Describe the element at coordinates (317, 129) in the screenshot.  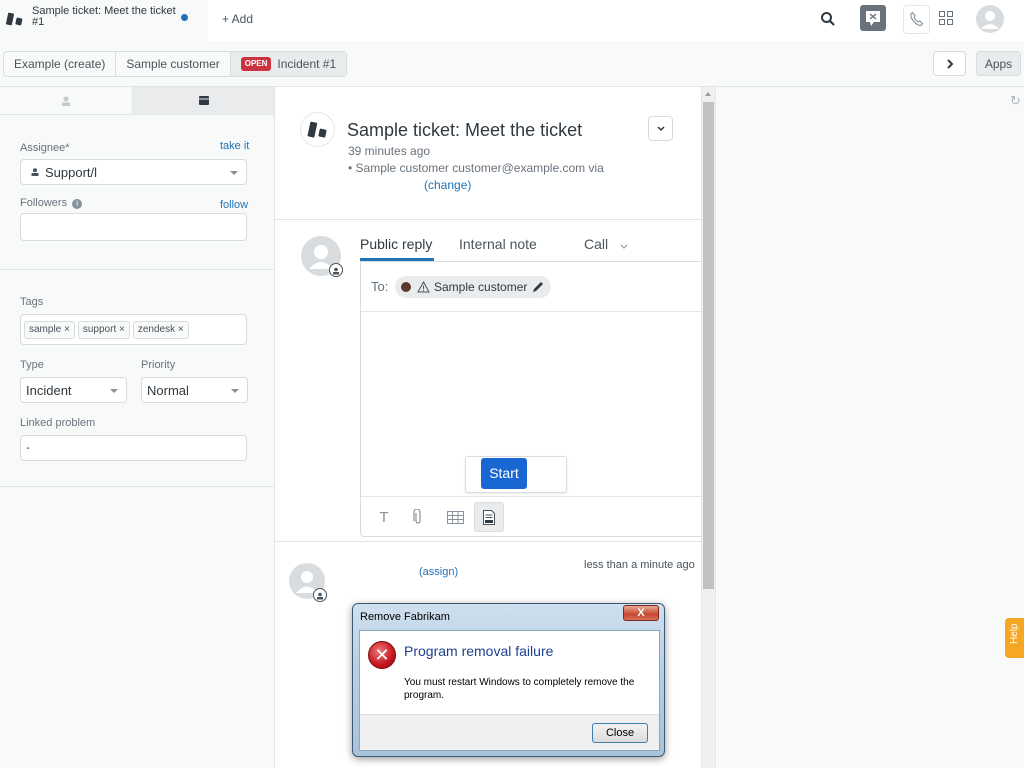
I see `ticket-channel-icon` at that location.